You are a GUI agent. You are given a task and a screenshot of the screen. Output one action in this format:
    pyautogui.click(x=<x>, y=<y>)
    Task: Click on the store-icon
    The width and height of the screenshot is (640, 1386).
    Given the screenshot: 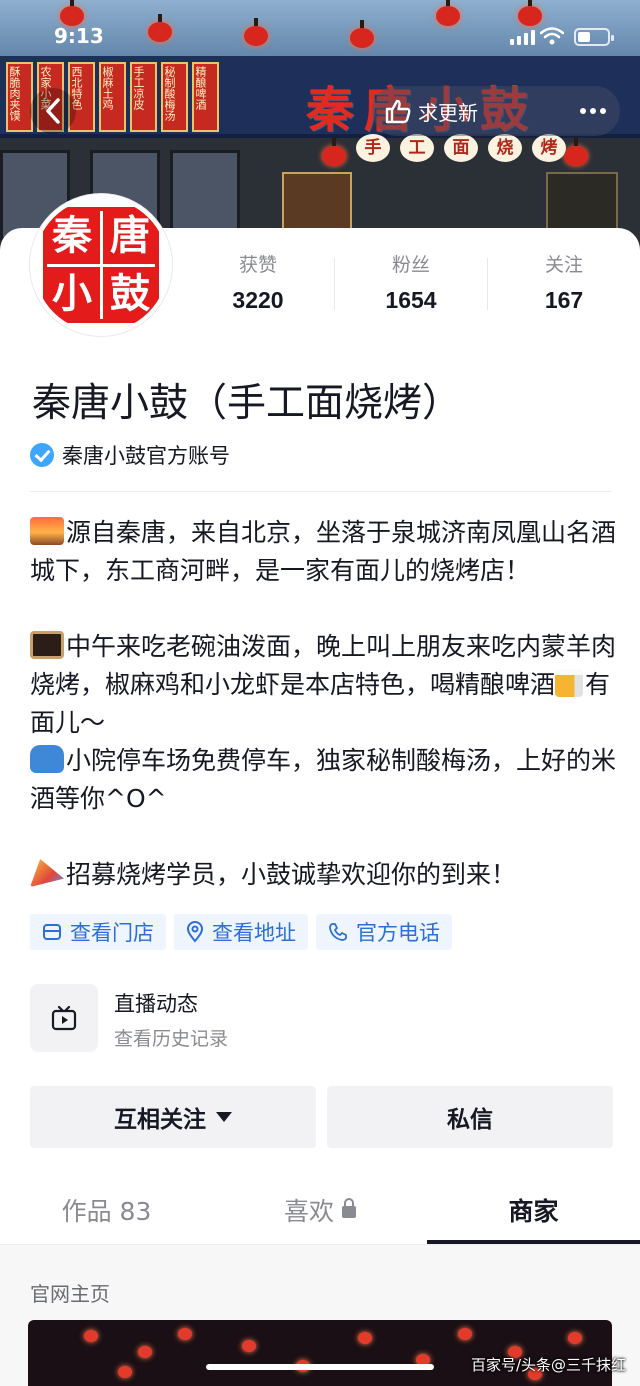 What is the action you would take?
    pyautogui.click(x=52, y=932)
    